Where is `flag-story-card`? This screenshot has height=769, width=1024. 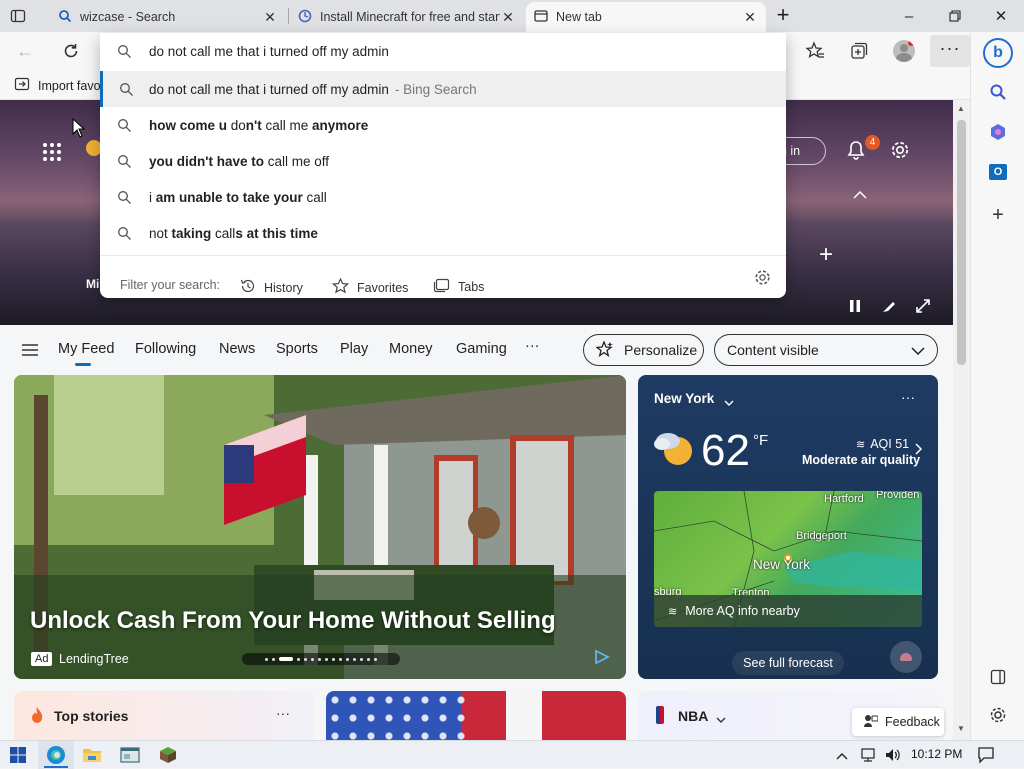 flag-story-card is located at coordinates (476, 715).